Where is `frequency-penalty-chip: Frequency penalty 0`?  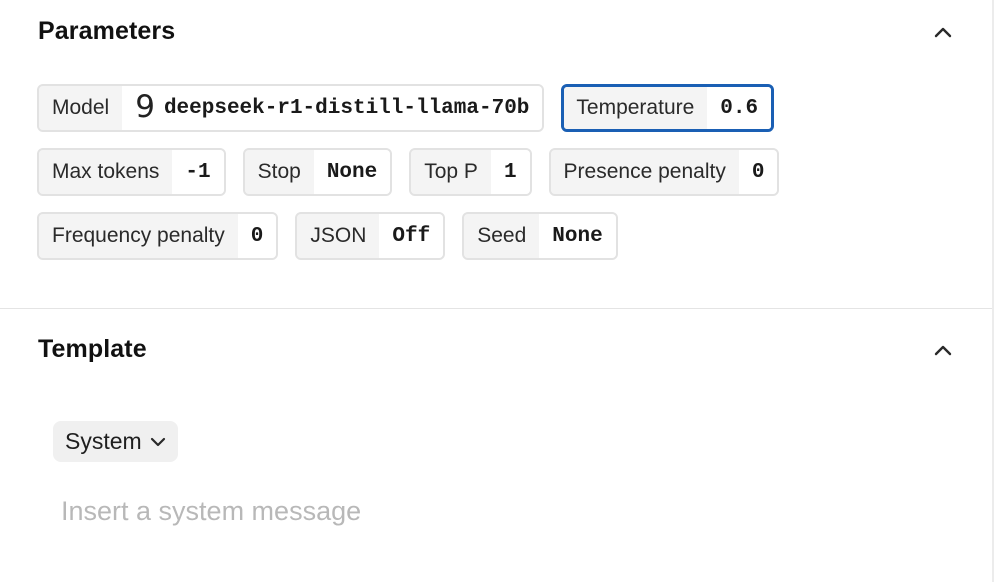
frequency-penalty-chip: Frequency penalty 0 is located at coordinates (158, 236).